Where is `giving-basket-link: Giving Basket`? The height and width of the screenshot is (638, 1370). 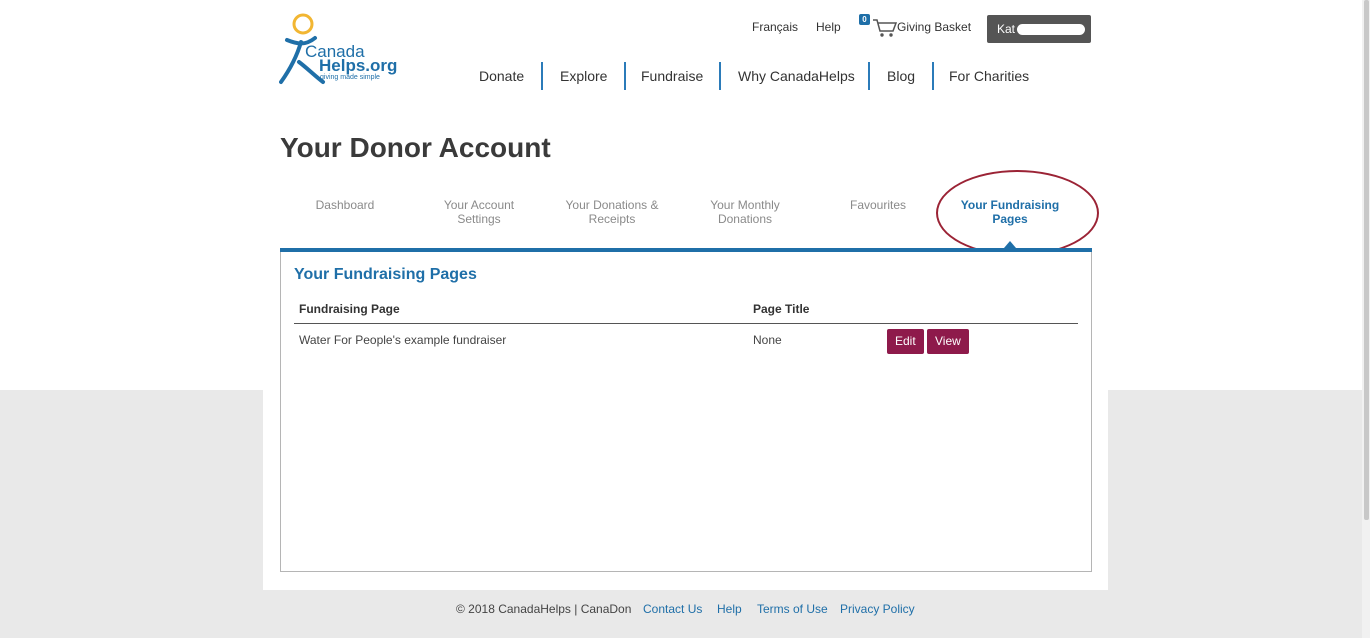
giving-basket-link: Giving Basket is located at coordinates (934, 27).